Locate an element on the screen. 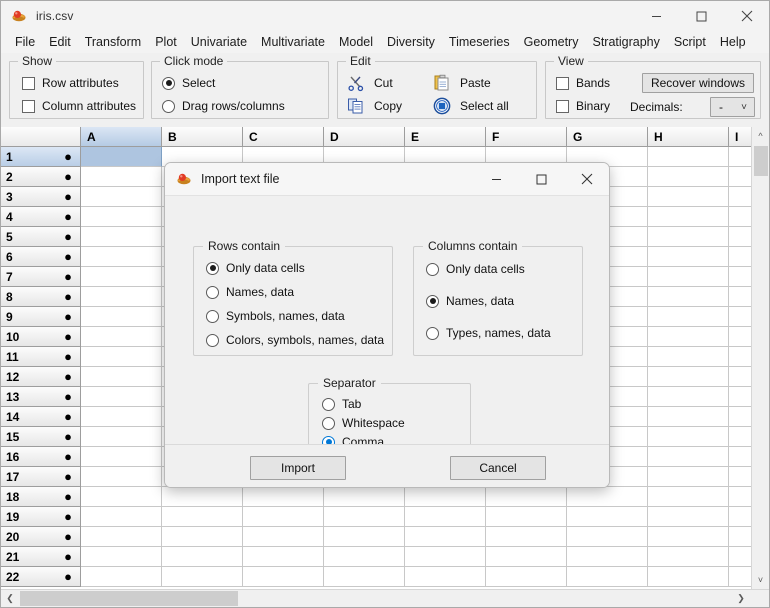 The width and height of the screenshot is (770, 608). menu-edit: Edit is located at coordinates (60, 42).